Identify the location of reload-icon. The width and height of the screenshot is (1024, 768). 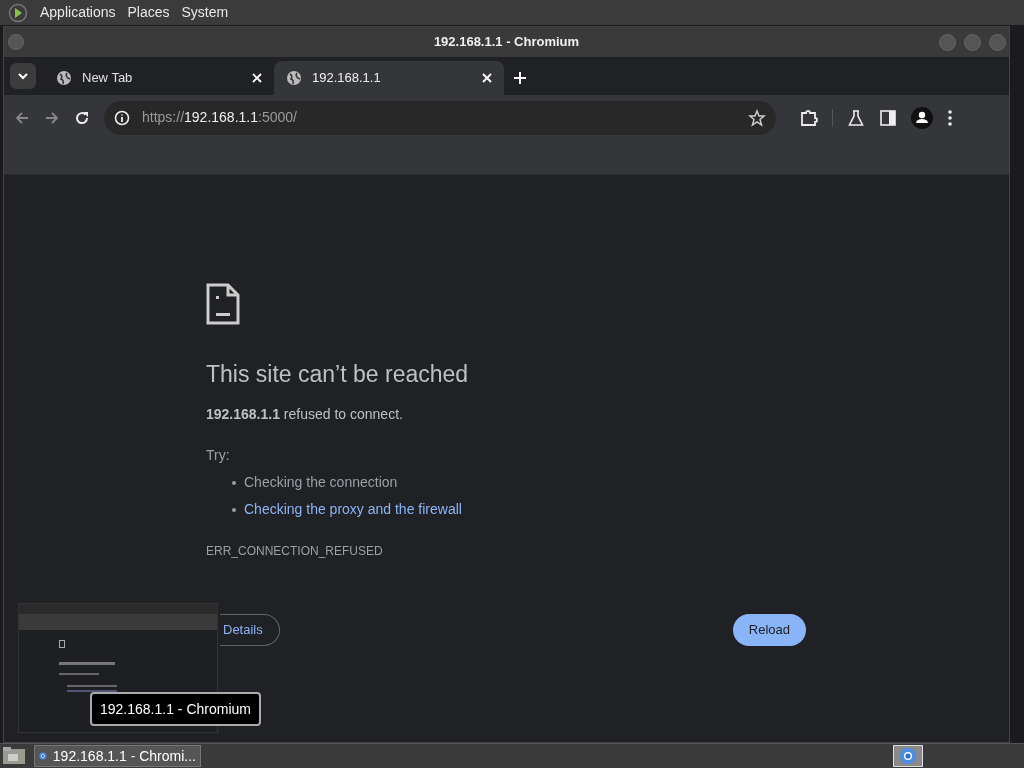
(82, 117).